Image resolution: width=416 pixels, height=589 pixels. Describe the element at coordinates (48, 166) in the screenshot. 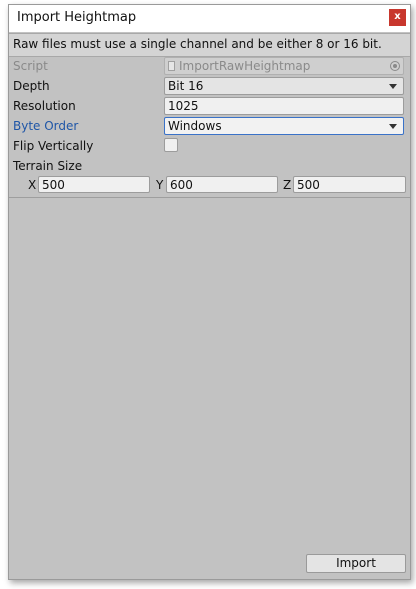

I see `terrain-size-label: Terrain Size` at that location.